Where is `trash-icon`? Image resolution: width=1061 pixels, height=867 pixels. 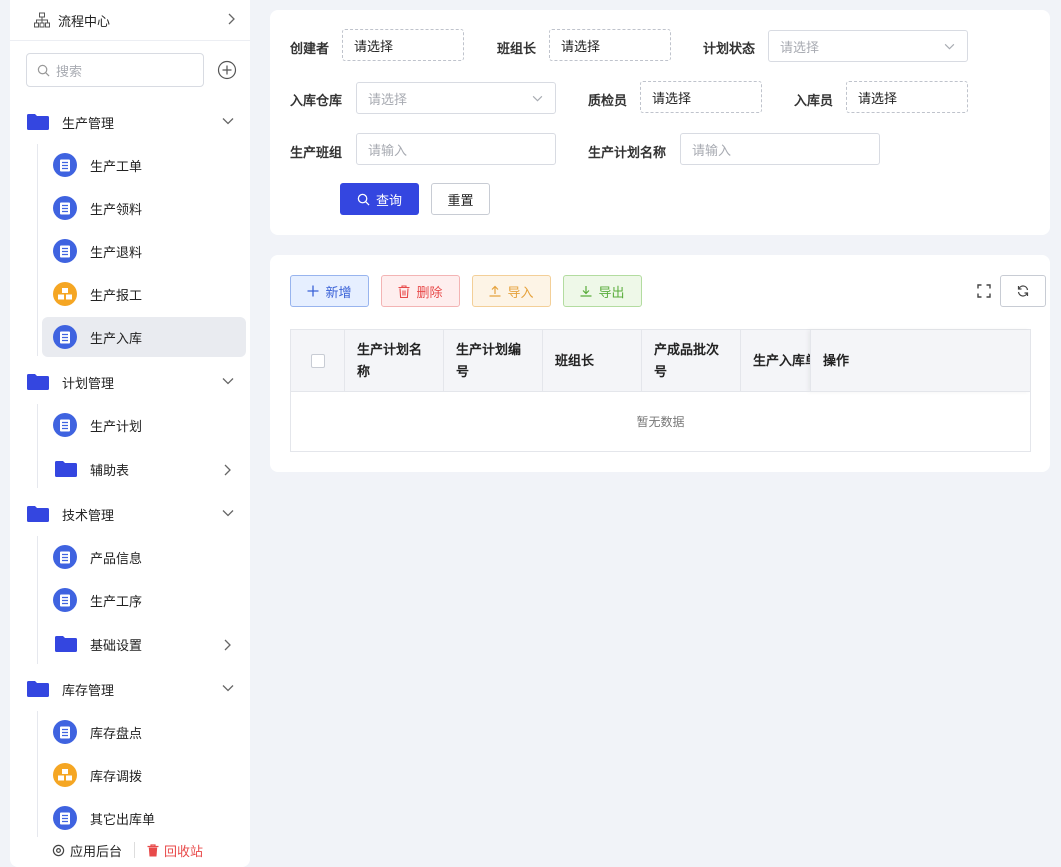 trash-icon is located at coordinates (153, 849).